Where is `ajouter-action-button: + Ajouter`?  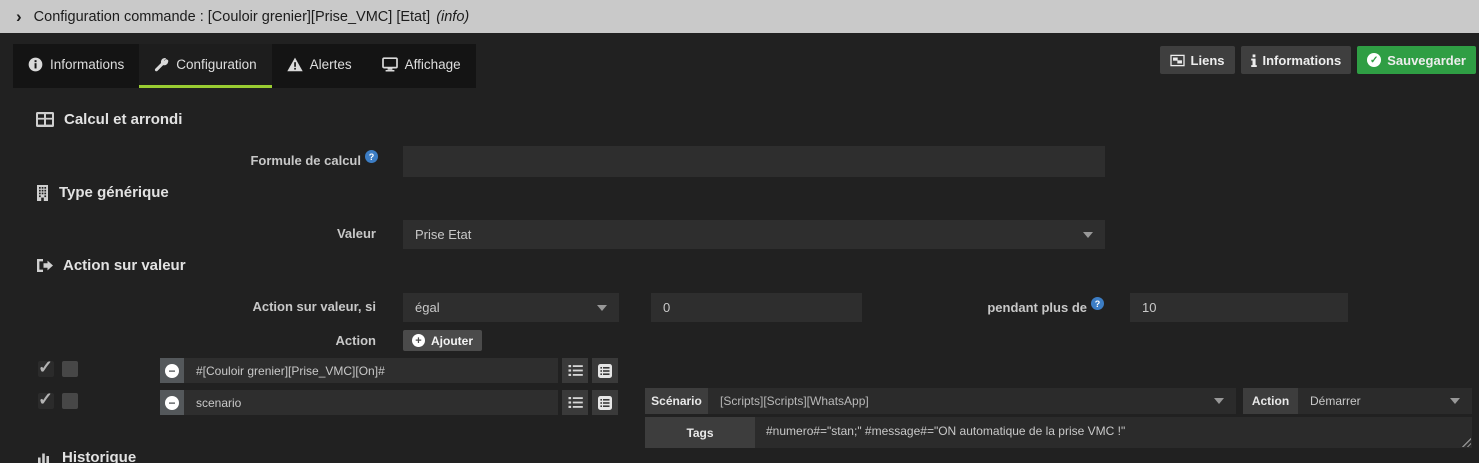
ajouter-action-button: + Ajouter is located at coordinates (442, 340).